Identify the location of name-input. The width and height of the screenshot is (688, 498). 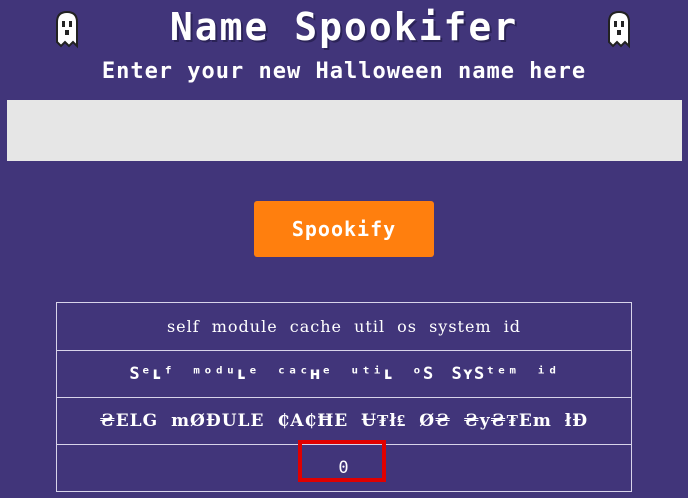
(344, 130).